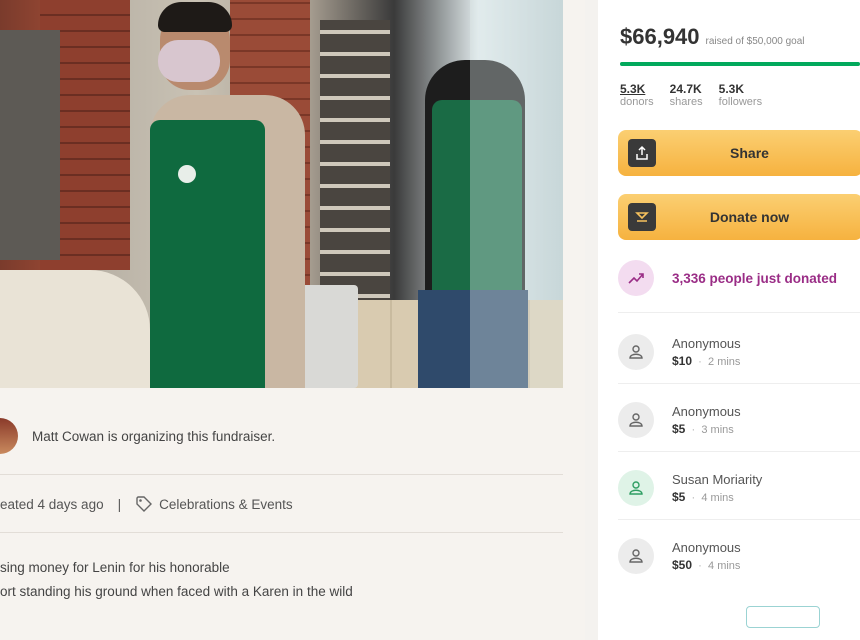 This screenshot has width=860, height=640. I want to click on stat-shares: 24.7K shares, so click(686, 95).